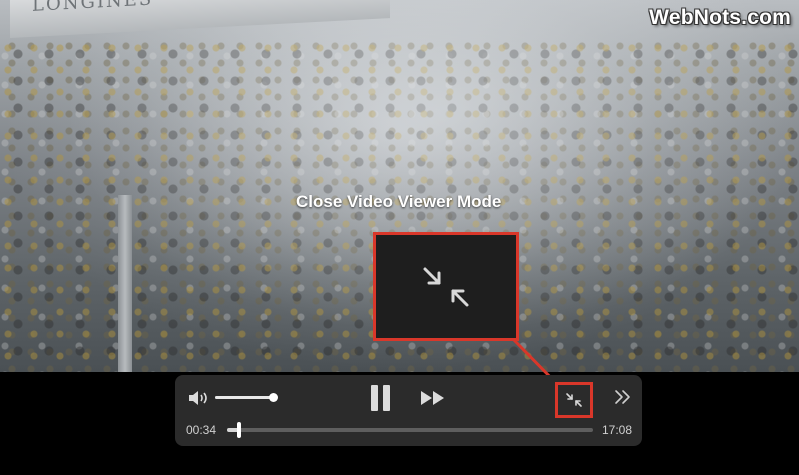  I want to click on volume-slider-fill, so click(244, 397).